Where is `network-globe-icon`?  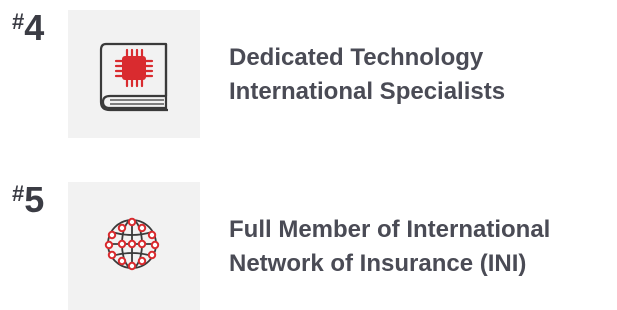
network-globe-icon is located at coordinates (132, 244).